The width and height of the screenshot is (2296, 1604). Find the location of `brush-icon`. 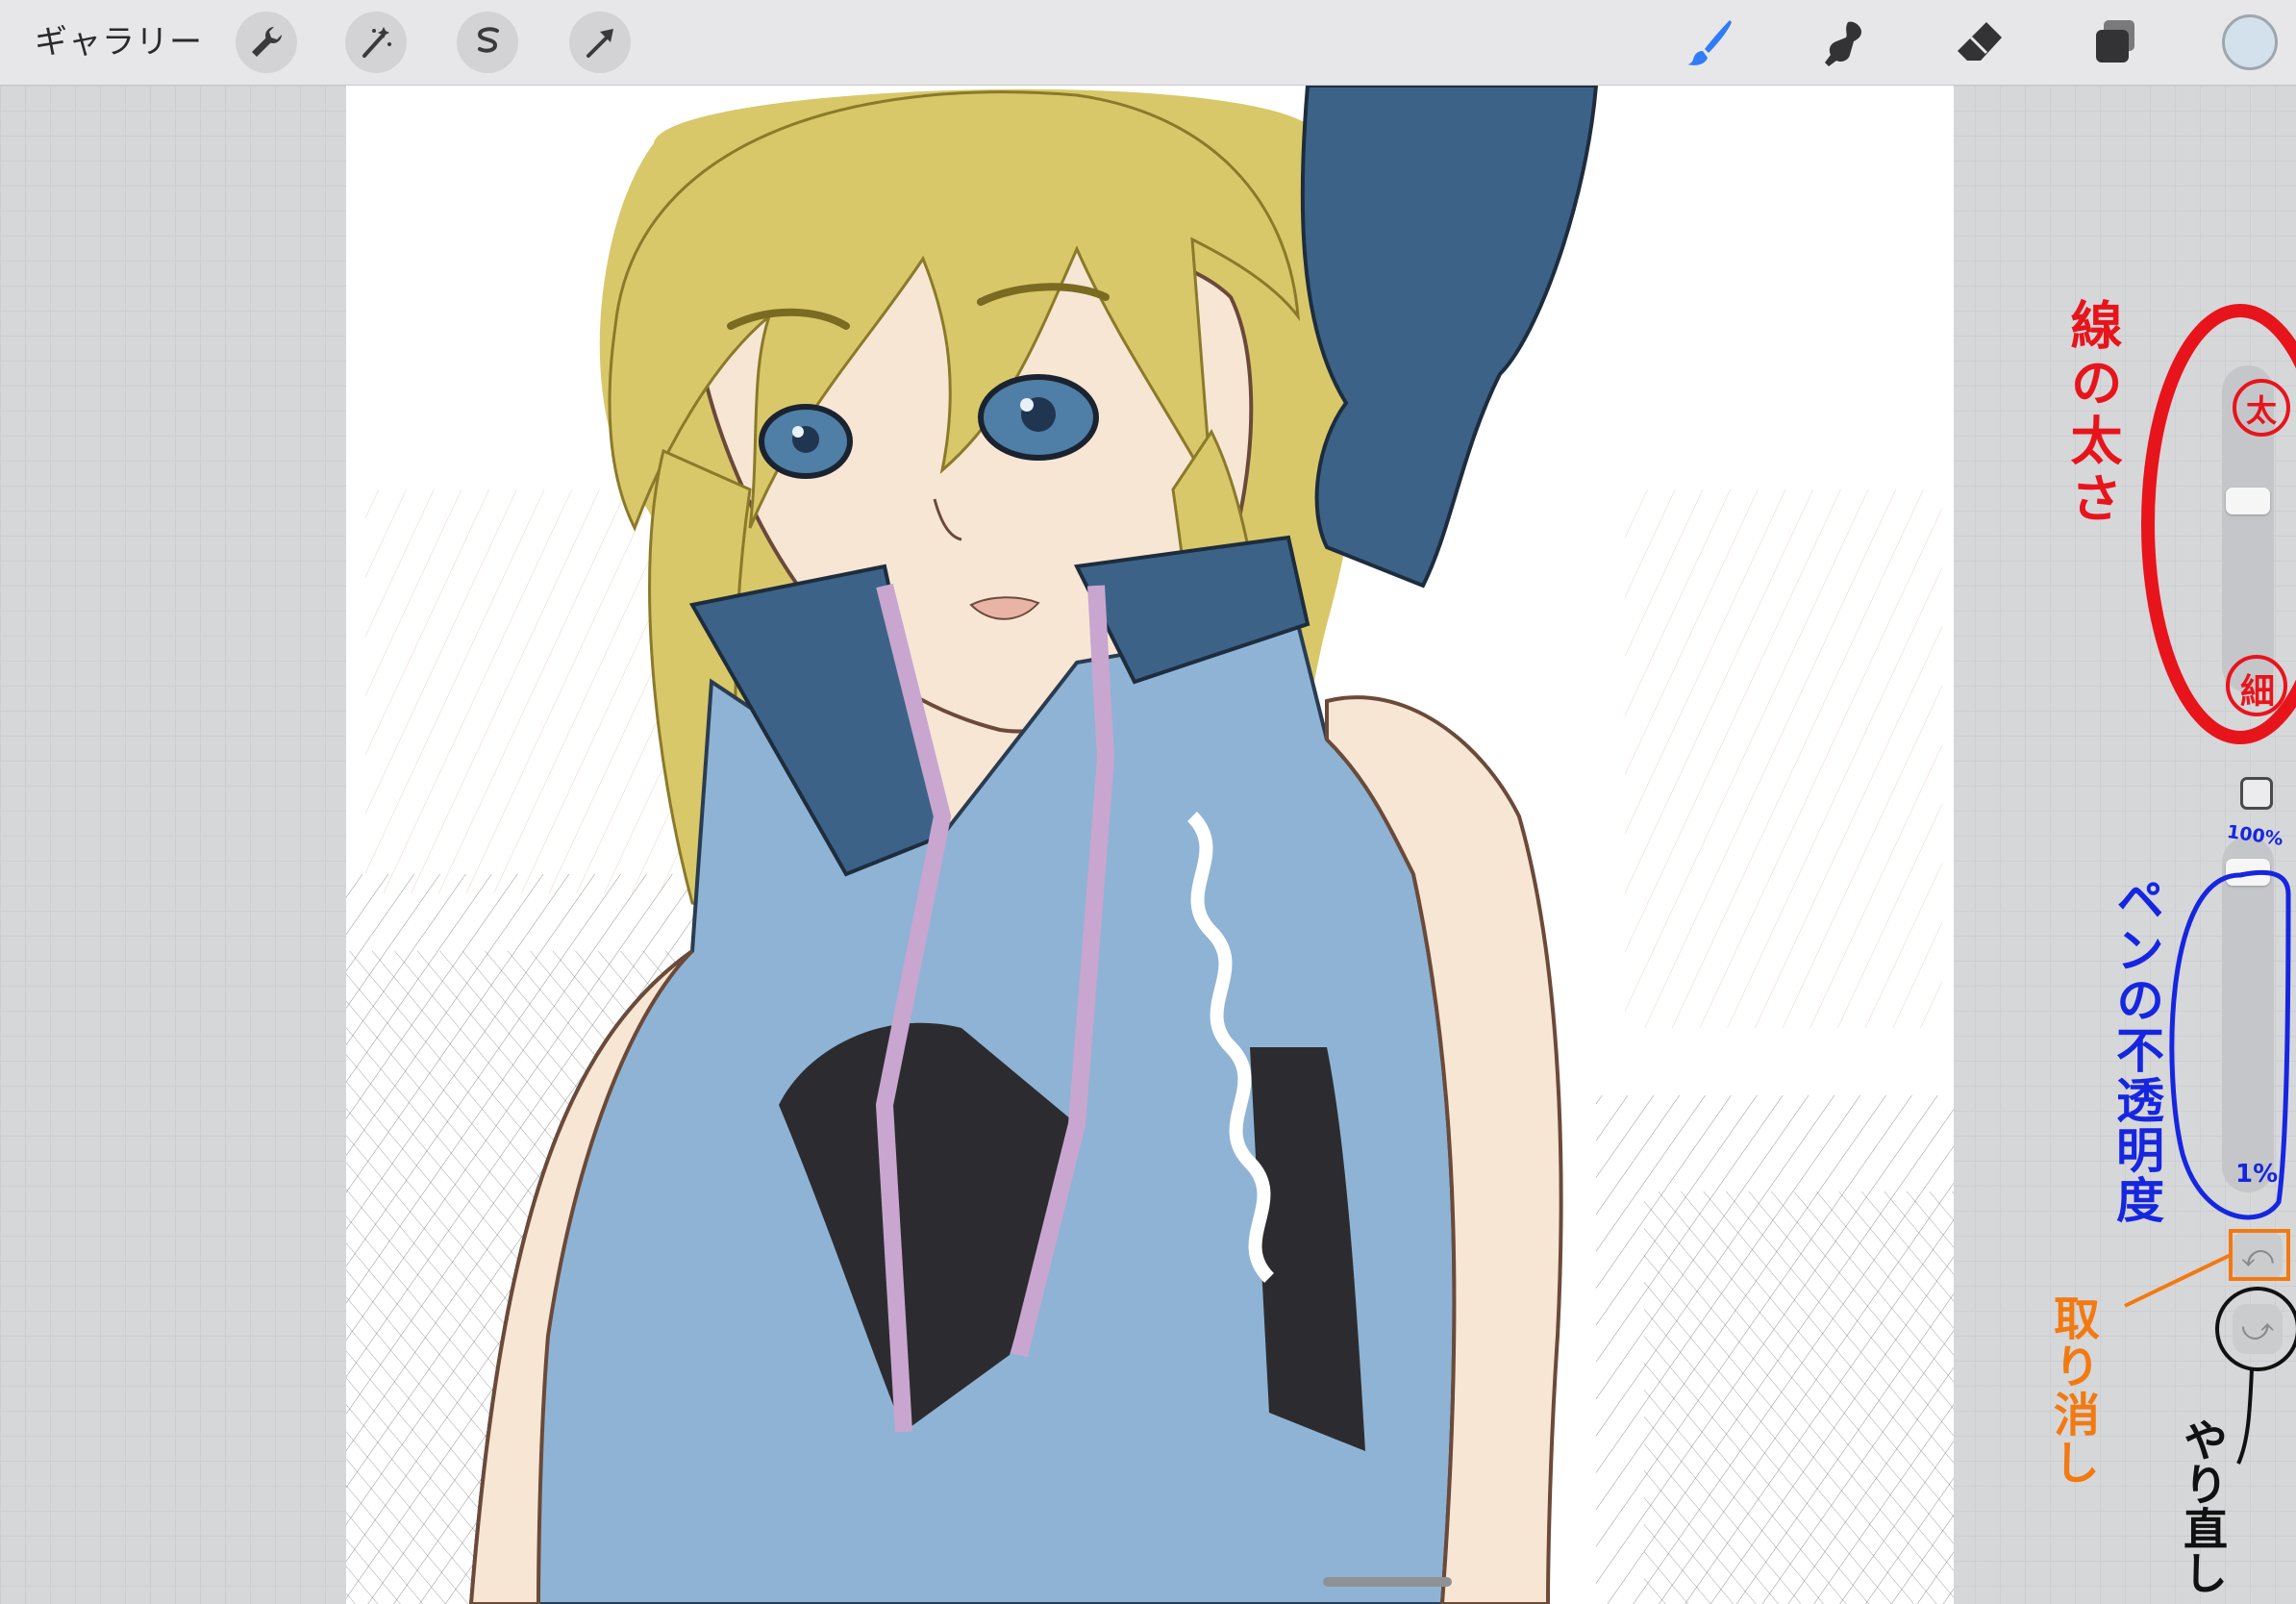

brush-icon is located at coordinates (1709, 42).